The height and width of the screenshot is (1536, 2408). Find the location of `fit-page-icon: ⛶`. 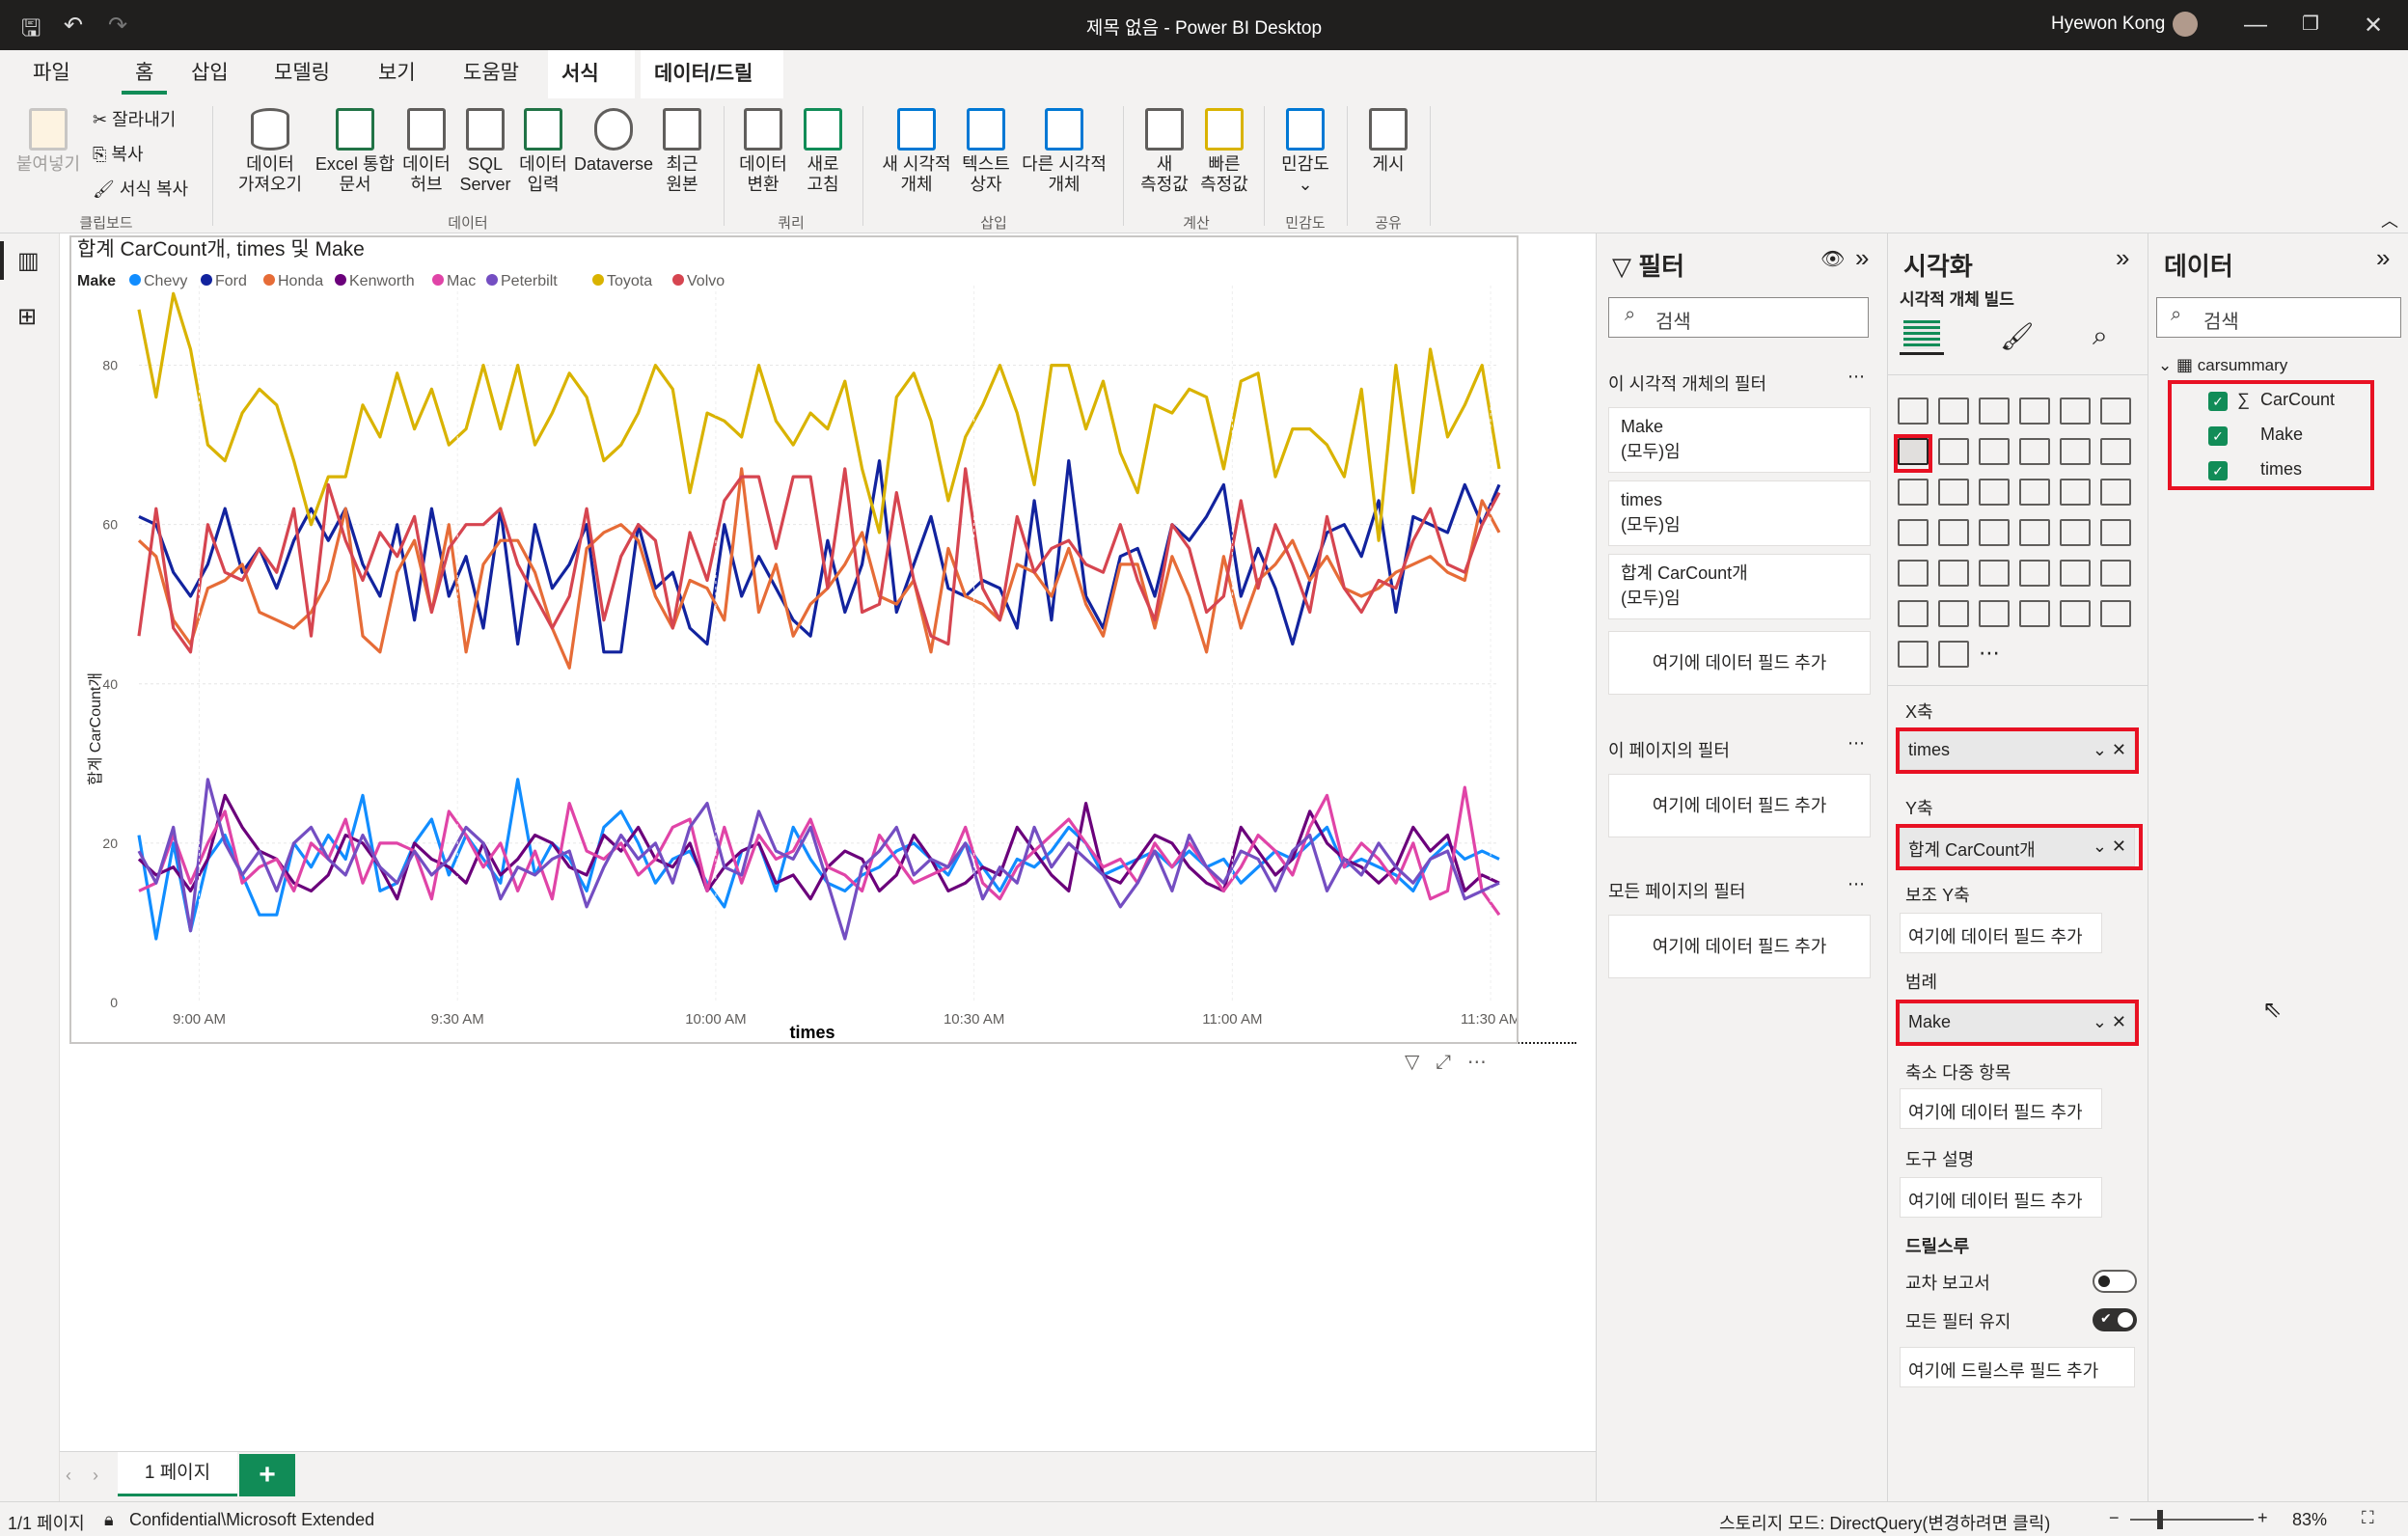

fit-page-icon: ⛶ is located at coordinates (2368, 1518).